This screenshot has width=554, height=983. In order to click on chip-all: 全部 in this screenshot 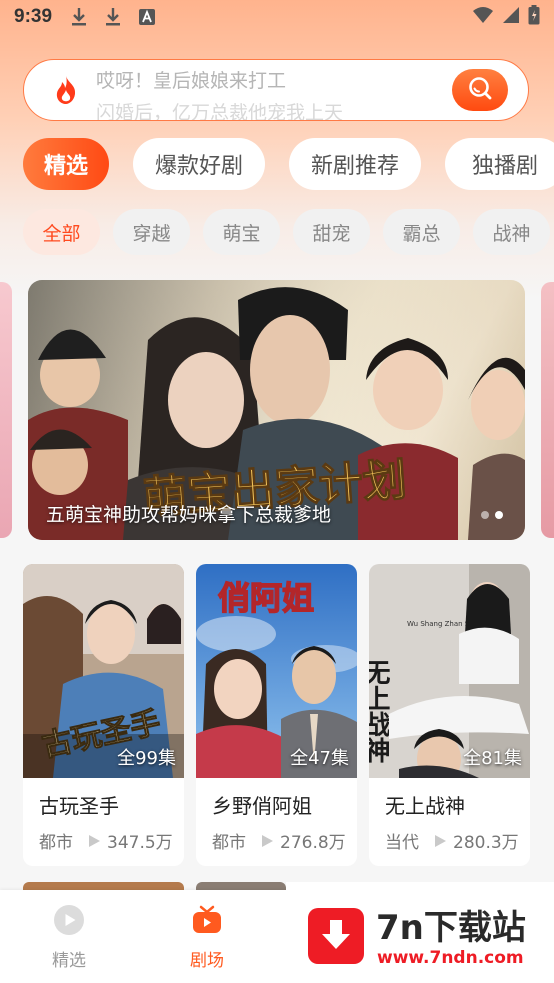, I will do `click(61, 232)`.